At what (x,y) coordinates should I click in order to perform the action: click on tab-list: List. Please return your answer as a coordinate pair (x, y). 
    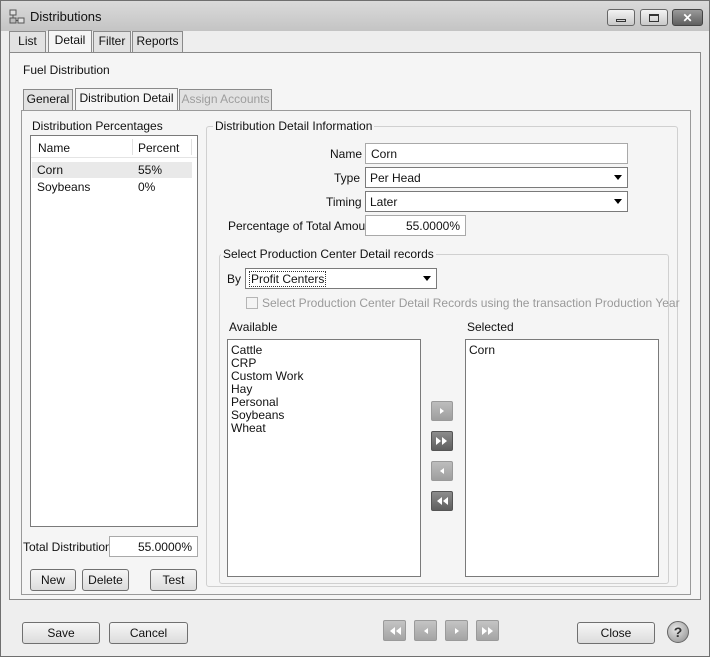
    Looking at the image, I should click on (27, 41).